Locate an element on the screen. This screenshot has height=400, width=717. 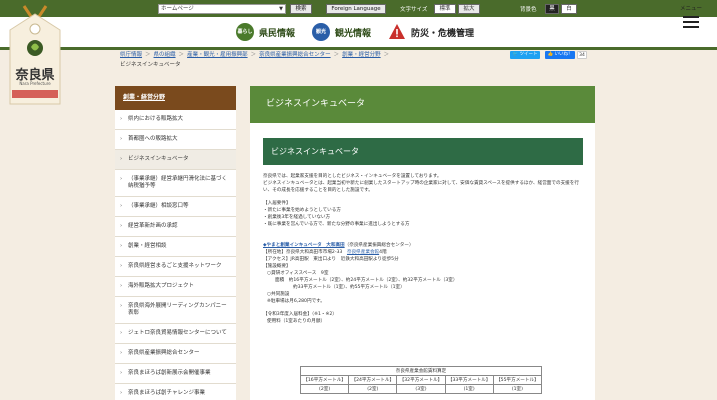
fee-subtitle: 使用料（1室あたりの月額） is located at coordinates (296, 321).